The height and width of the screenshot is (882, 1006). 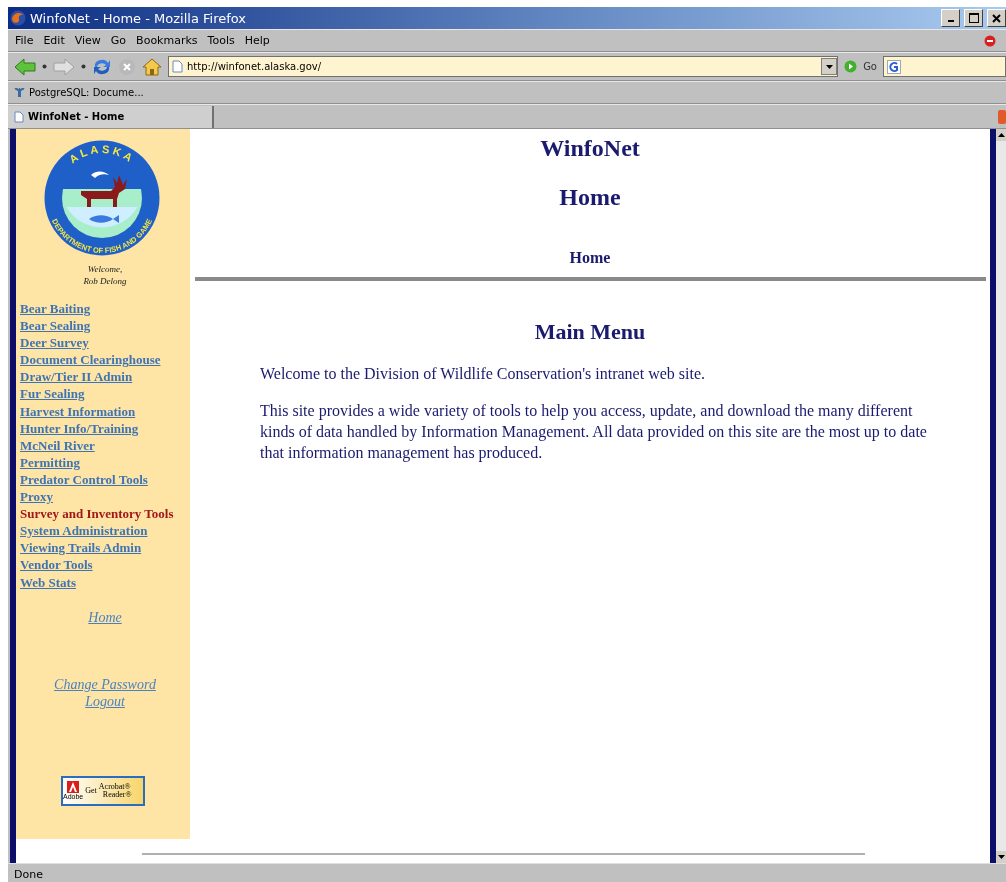 What do you see at coordinates (139, 18) in the screenshot?
I see `window-title: WinfoNet - Home - Mozilla Firefox` at bounding box center [139, 18].